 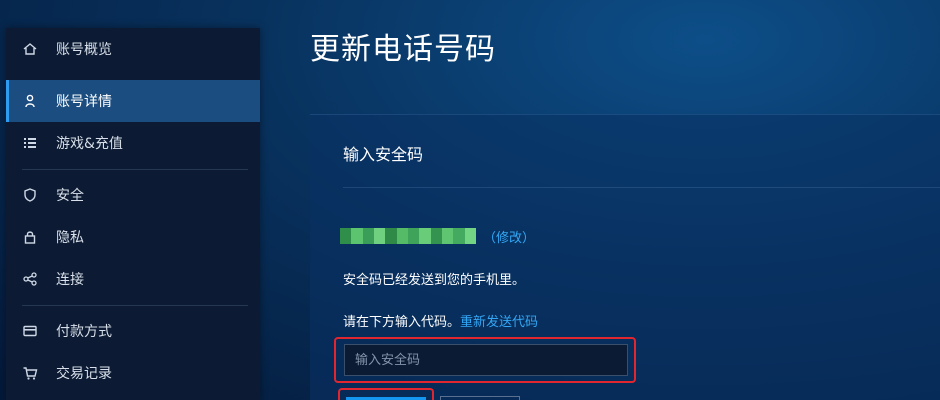 What do you see at coordinates (70, 280) in the screenshot?
I see `sidebar-item-label: 连接` at bounding box center [70, 280].